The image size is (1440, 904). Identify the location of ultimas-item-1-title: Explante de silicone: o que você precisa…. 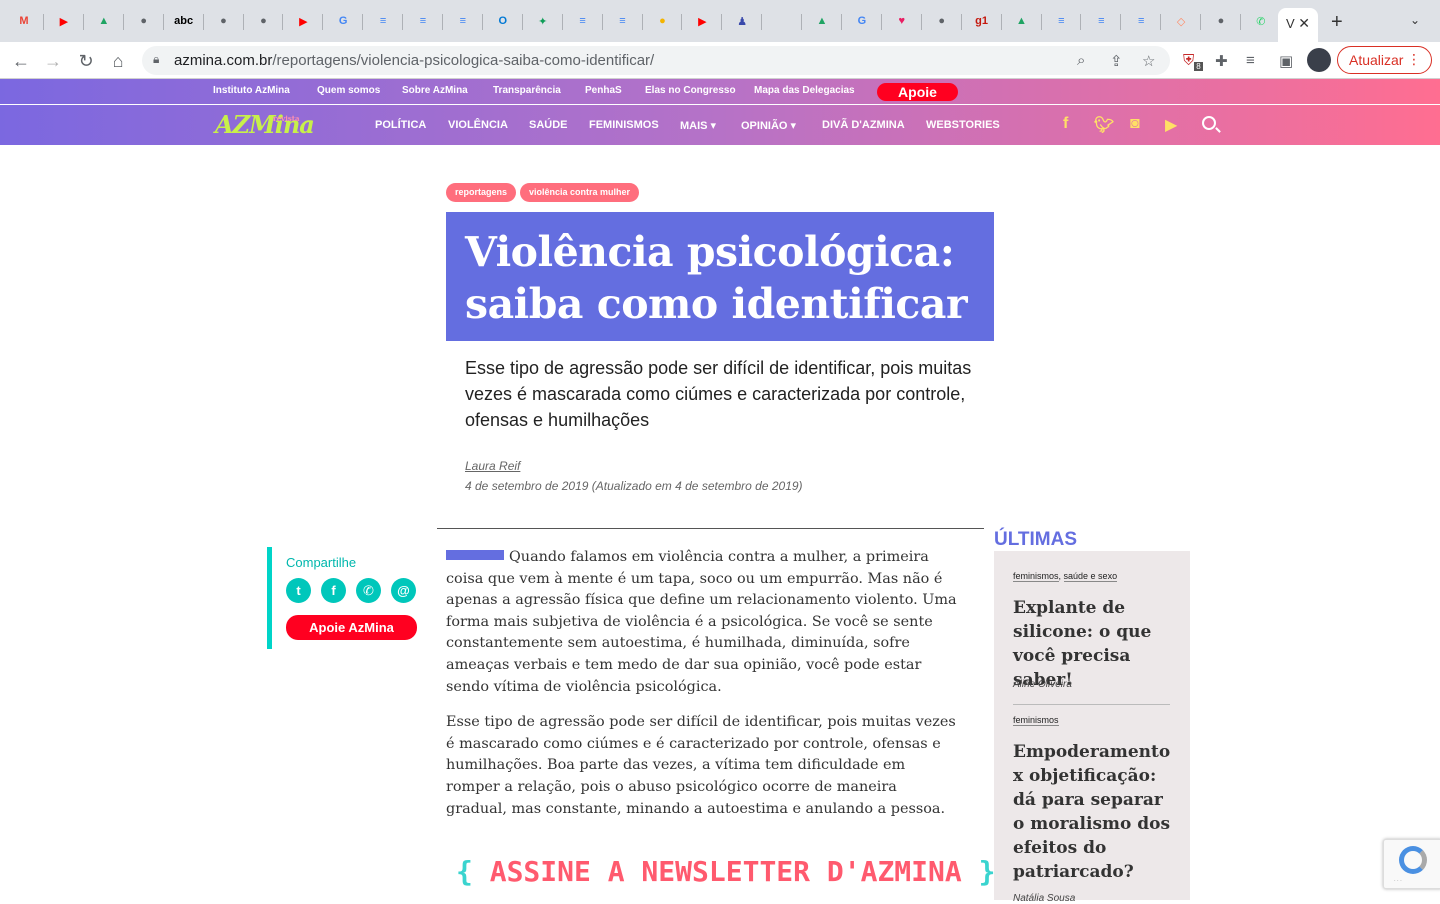
(1093, 644).